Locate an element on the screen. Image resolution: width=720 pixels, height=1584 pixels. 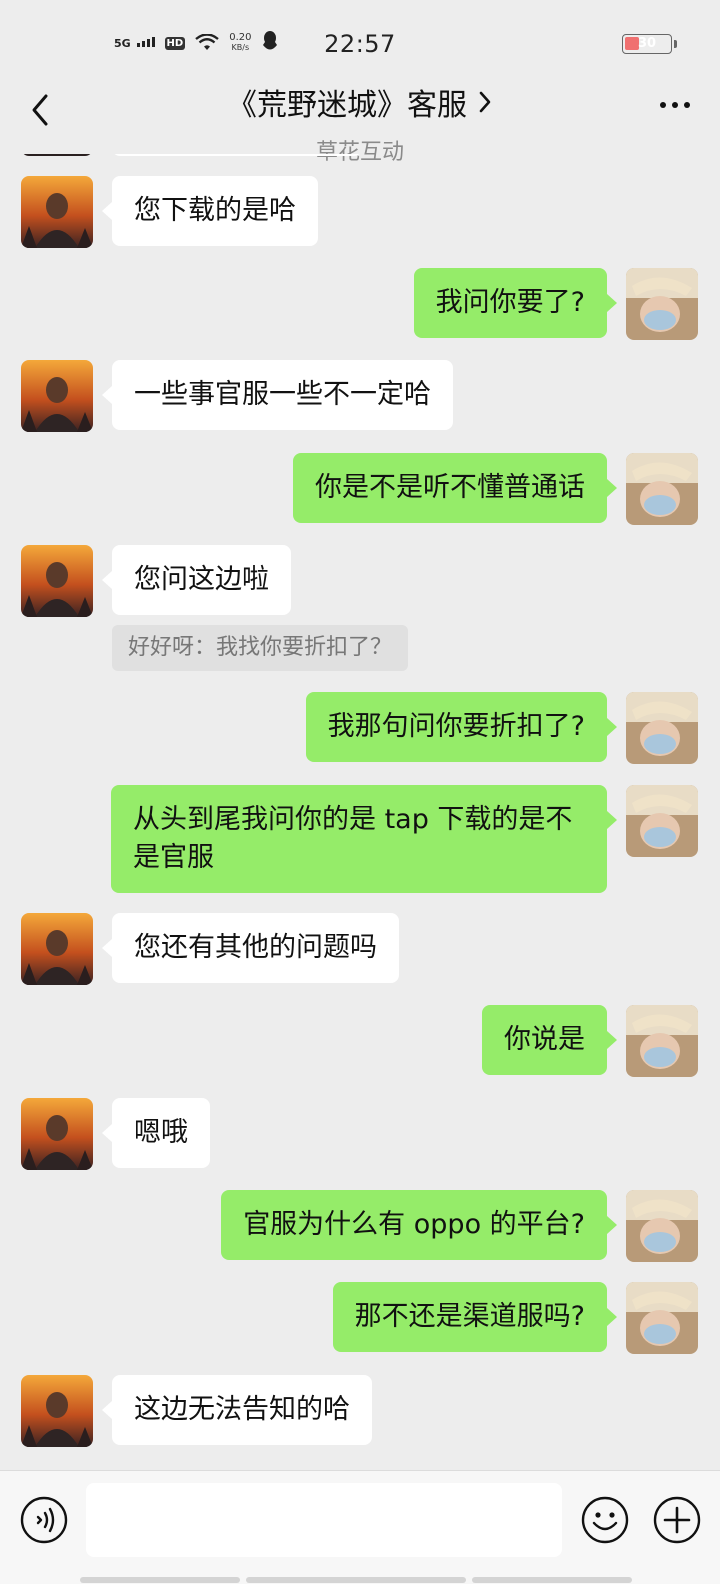
emoji-button is located at coordinates (605, 1520).